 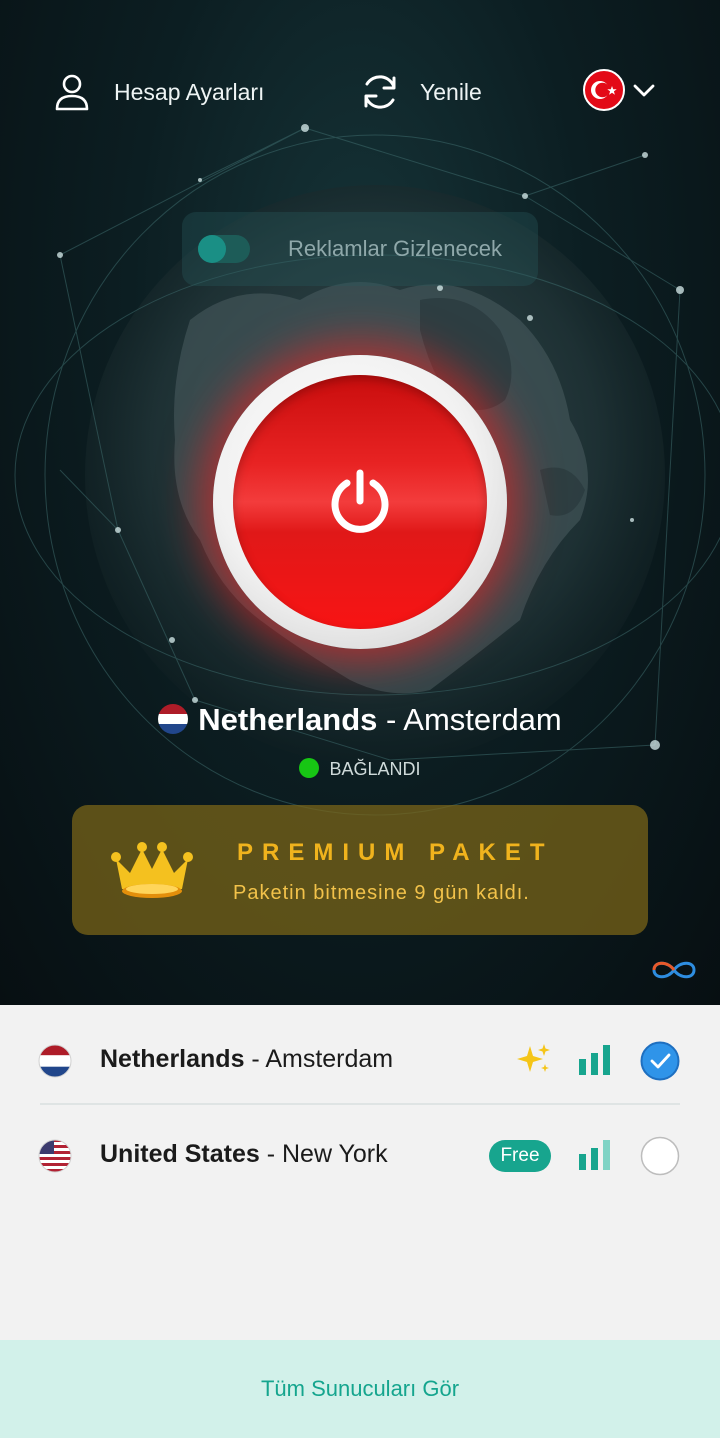 What do you see at coordinates (360, 1389) in the screenshot?
I see `view-all-servers-button: Tüm Sunucuları Gör` at bounding box center [360, 1389].